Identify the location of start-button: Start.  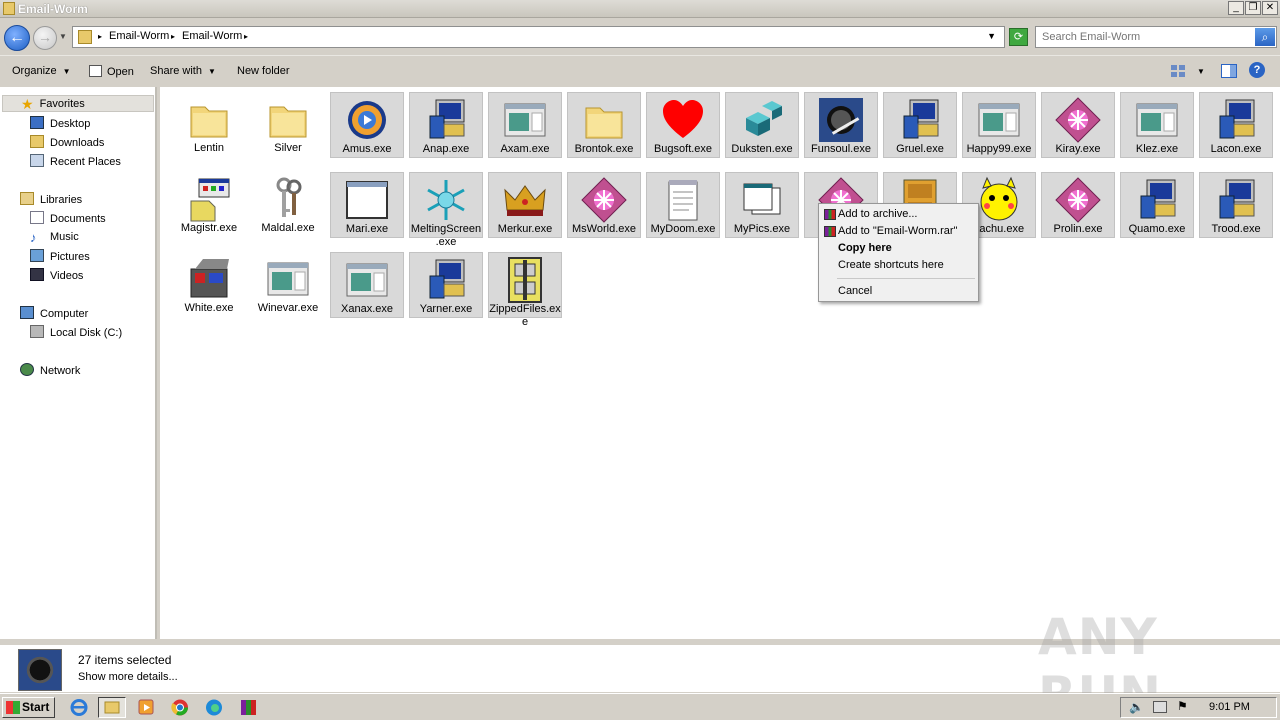
(28, 707).